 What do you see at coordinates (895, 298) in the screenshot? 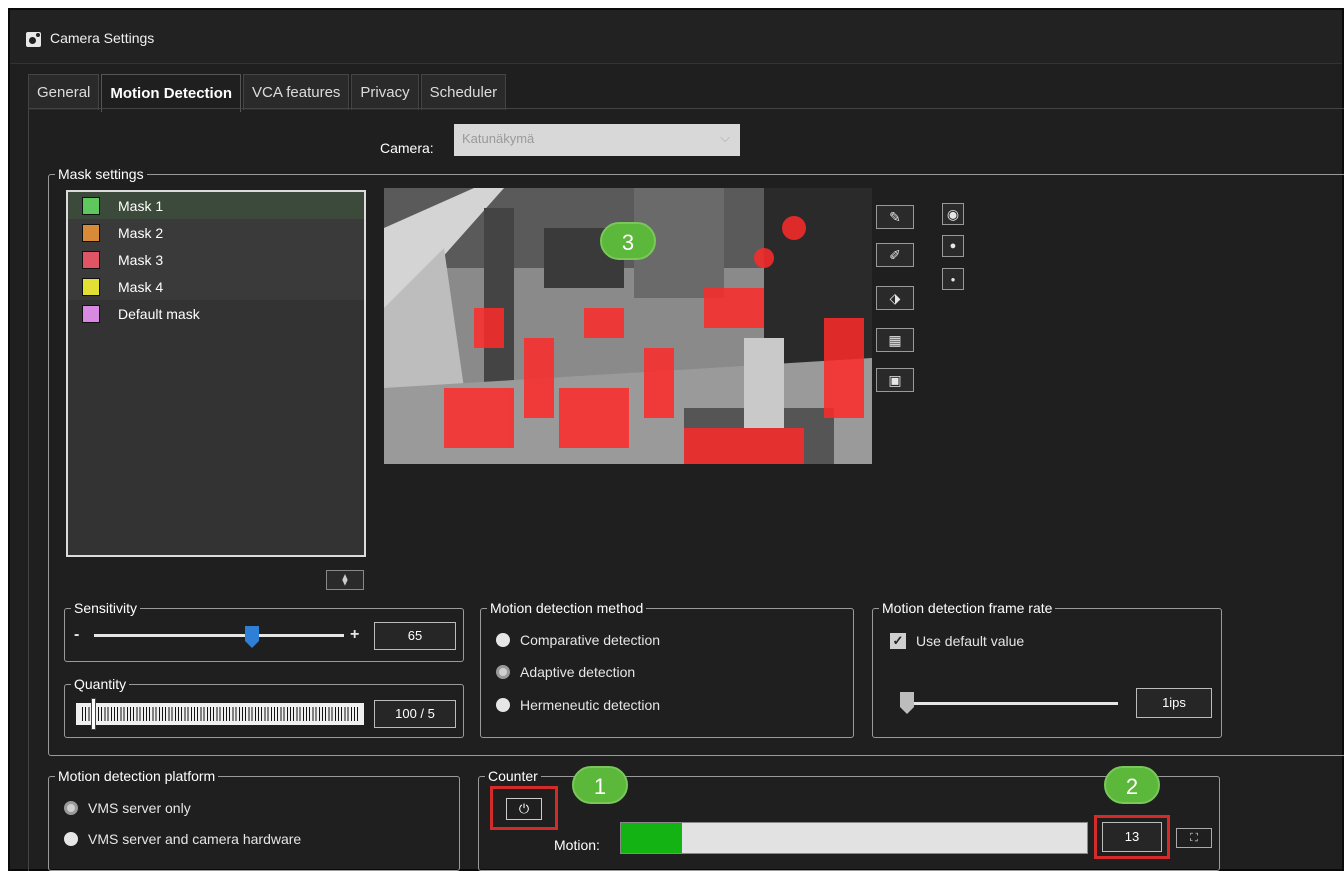
I see `fill-tool: ⬗` at bounding box center [895, 298].